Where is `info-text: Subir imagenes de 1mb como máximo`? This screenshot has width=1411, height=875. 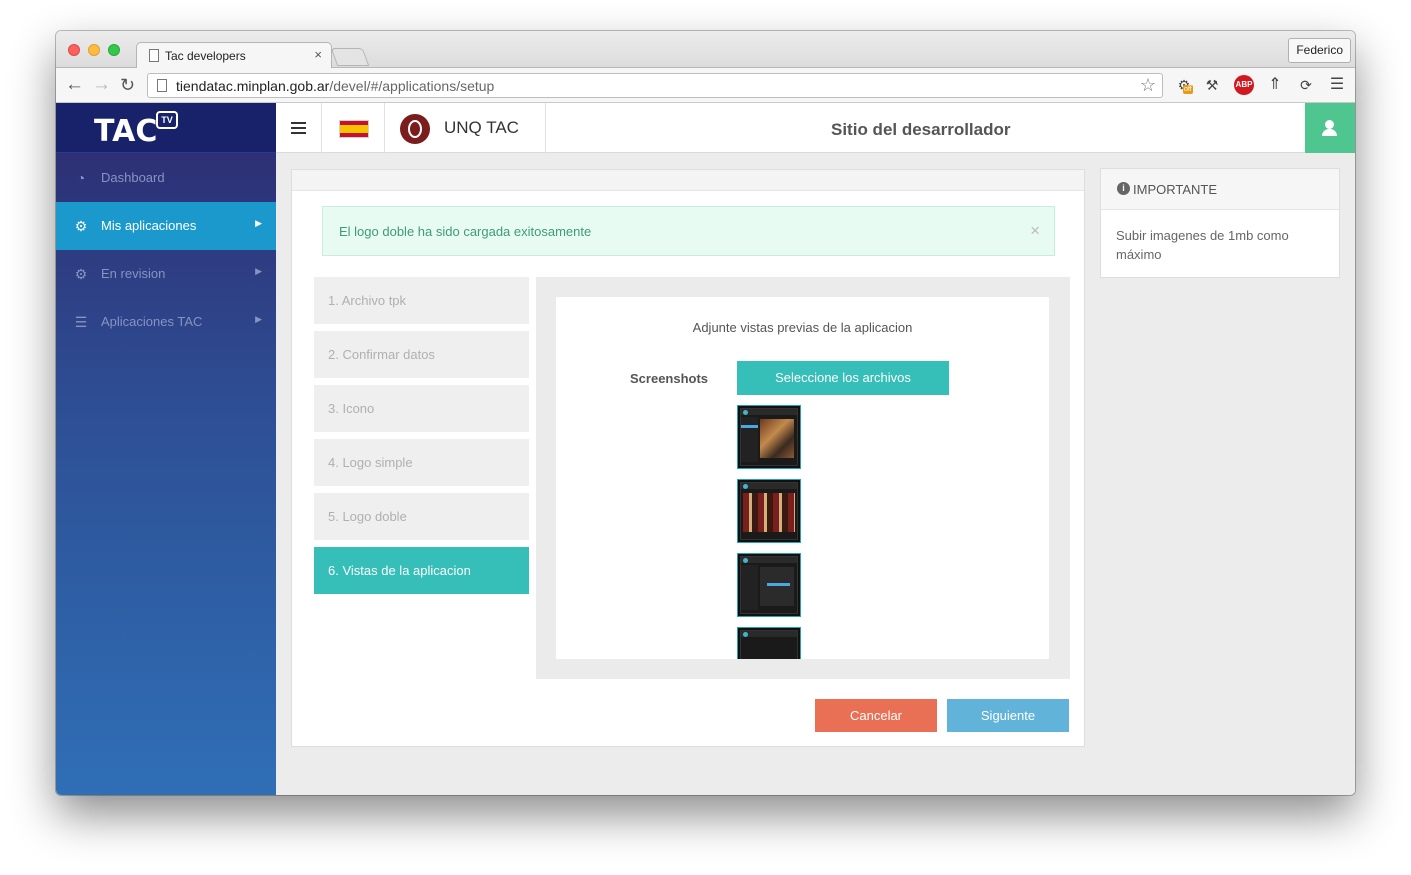
info-text: Subir imagenes de 1mb como máximo is located at coordinates (1202, 245).